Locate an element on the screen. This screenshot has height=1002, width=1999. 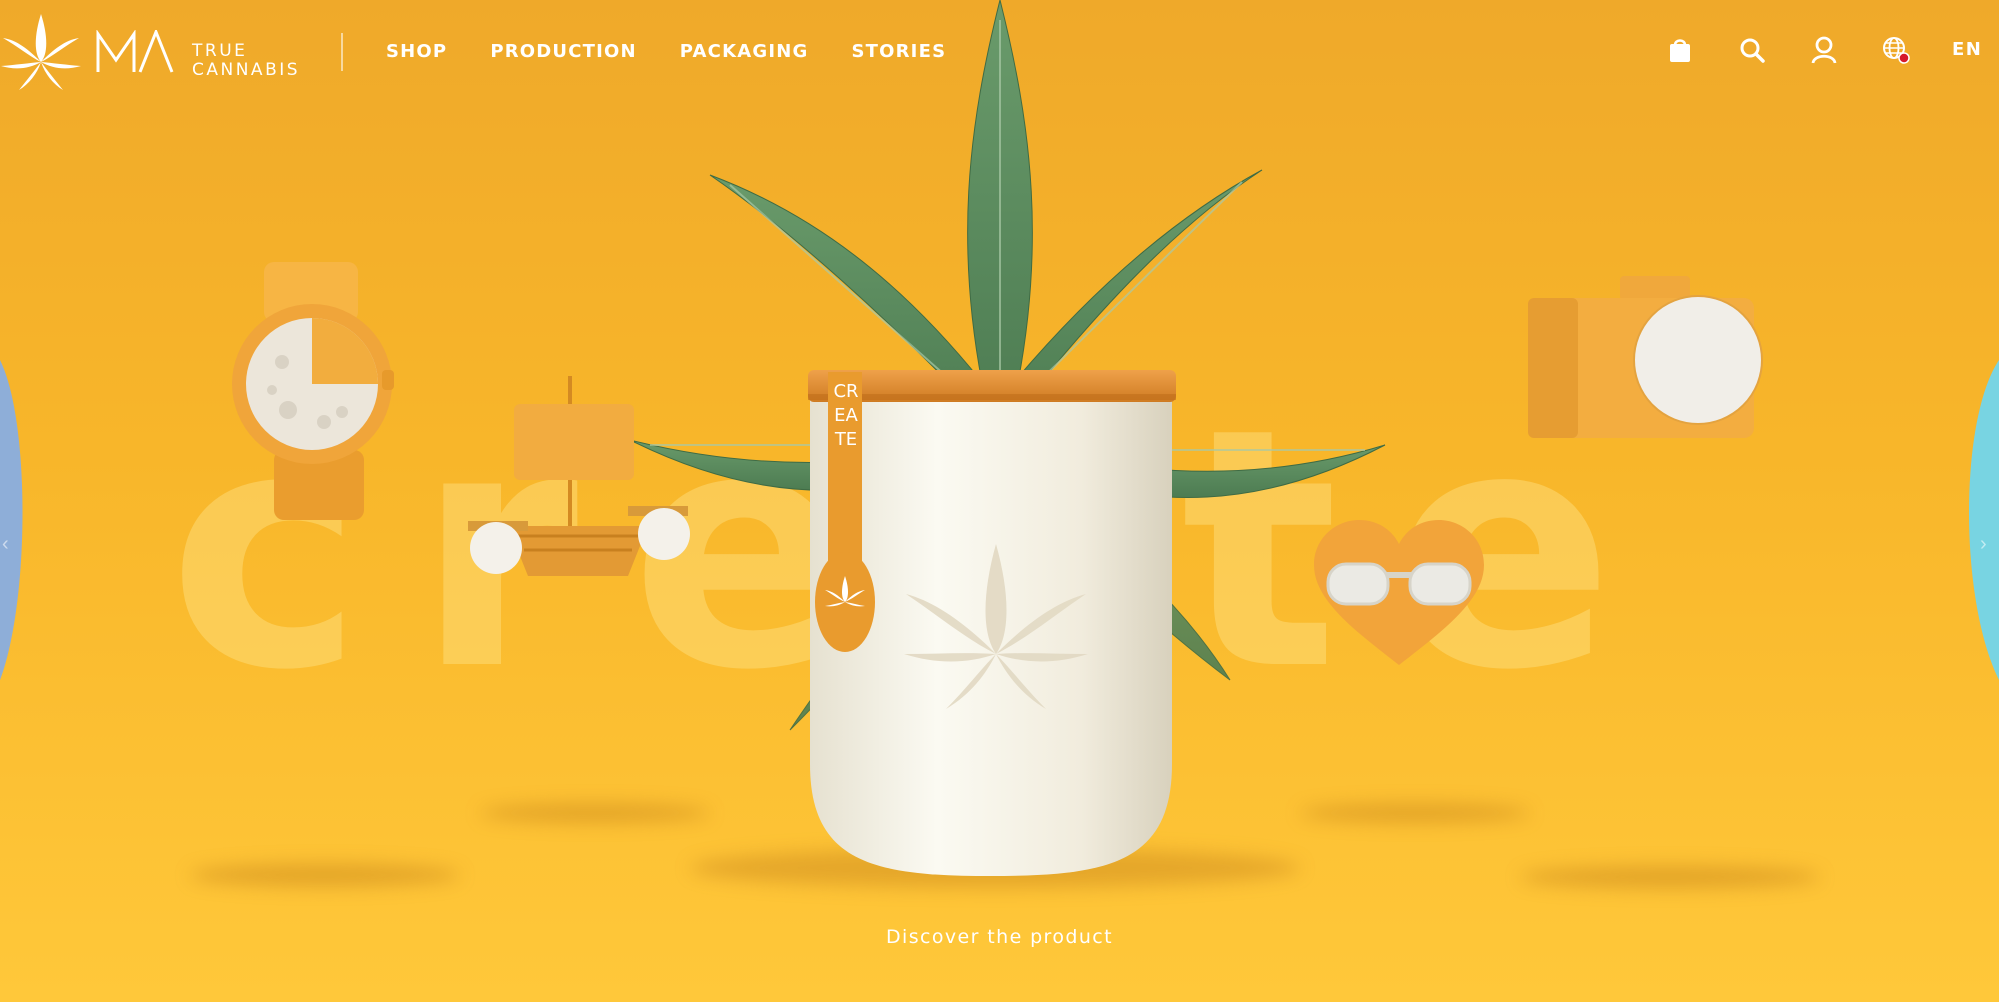
toy-ship-object is located at coordinates (579, 476).